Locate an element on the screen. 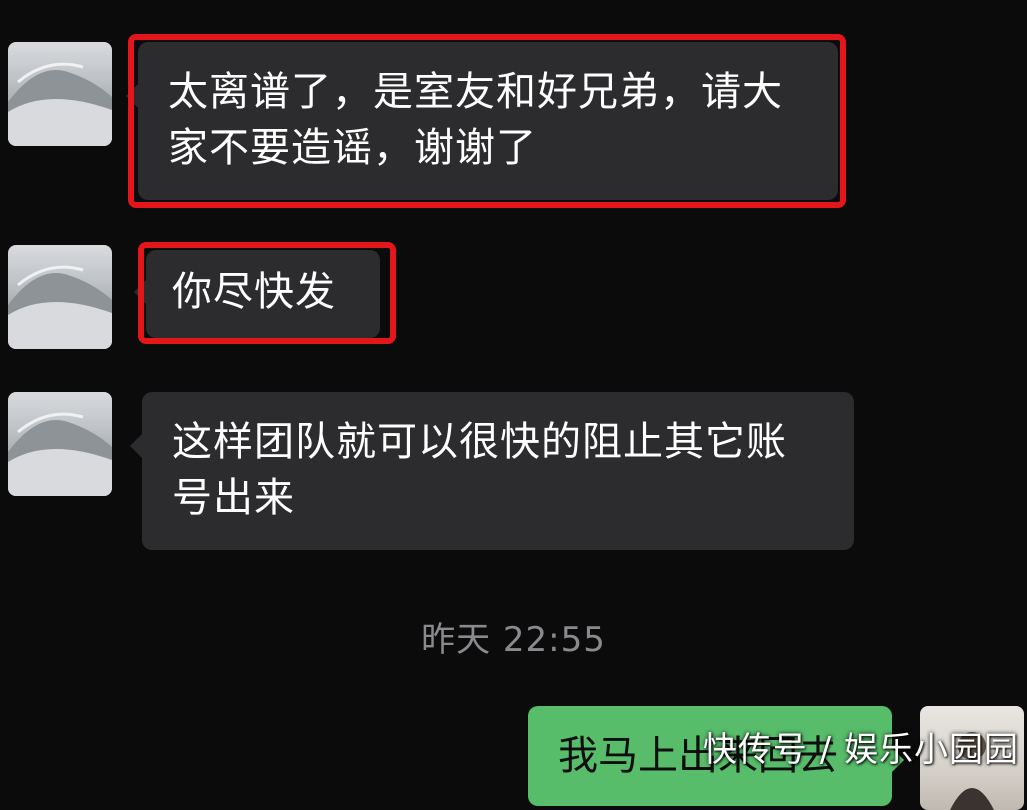  message-bubble: 这样团队就可以很快的阻止其它账 号出来 is located at coordinates (492, 471).